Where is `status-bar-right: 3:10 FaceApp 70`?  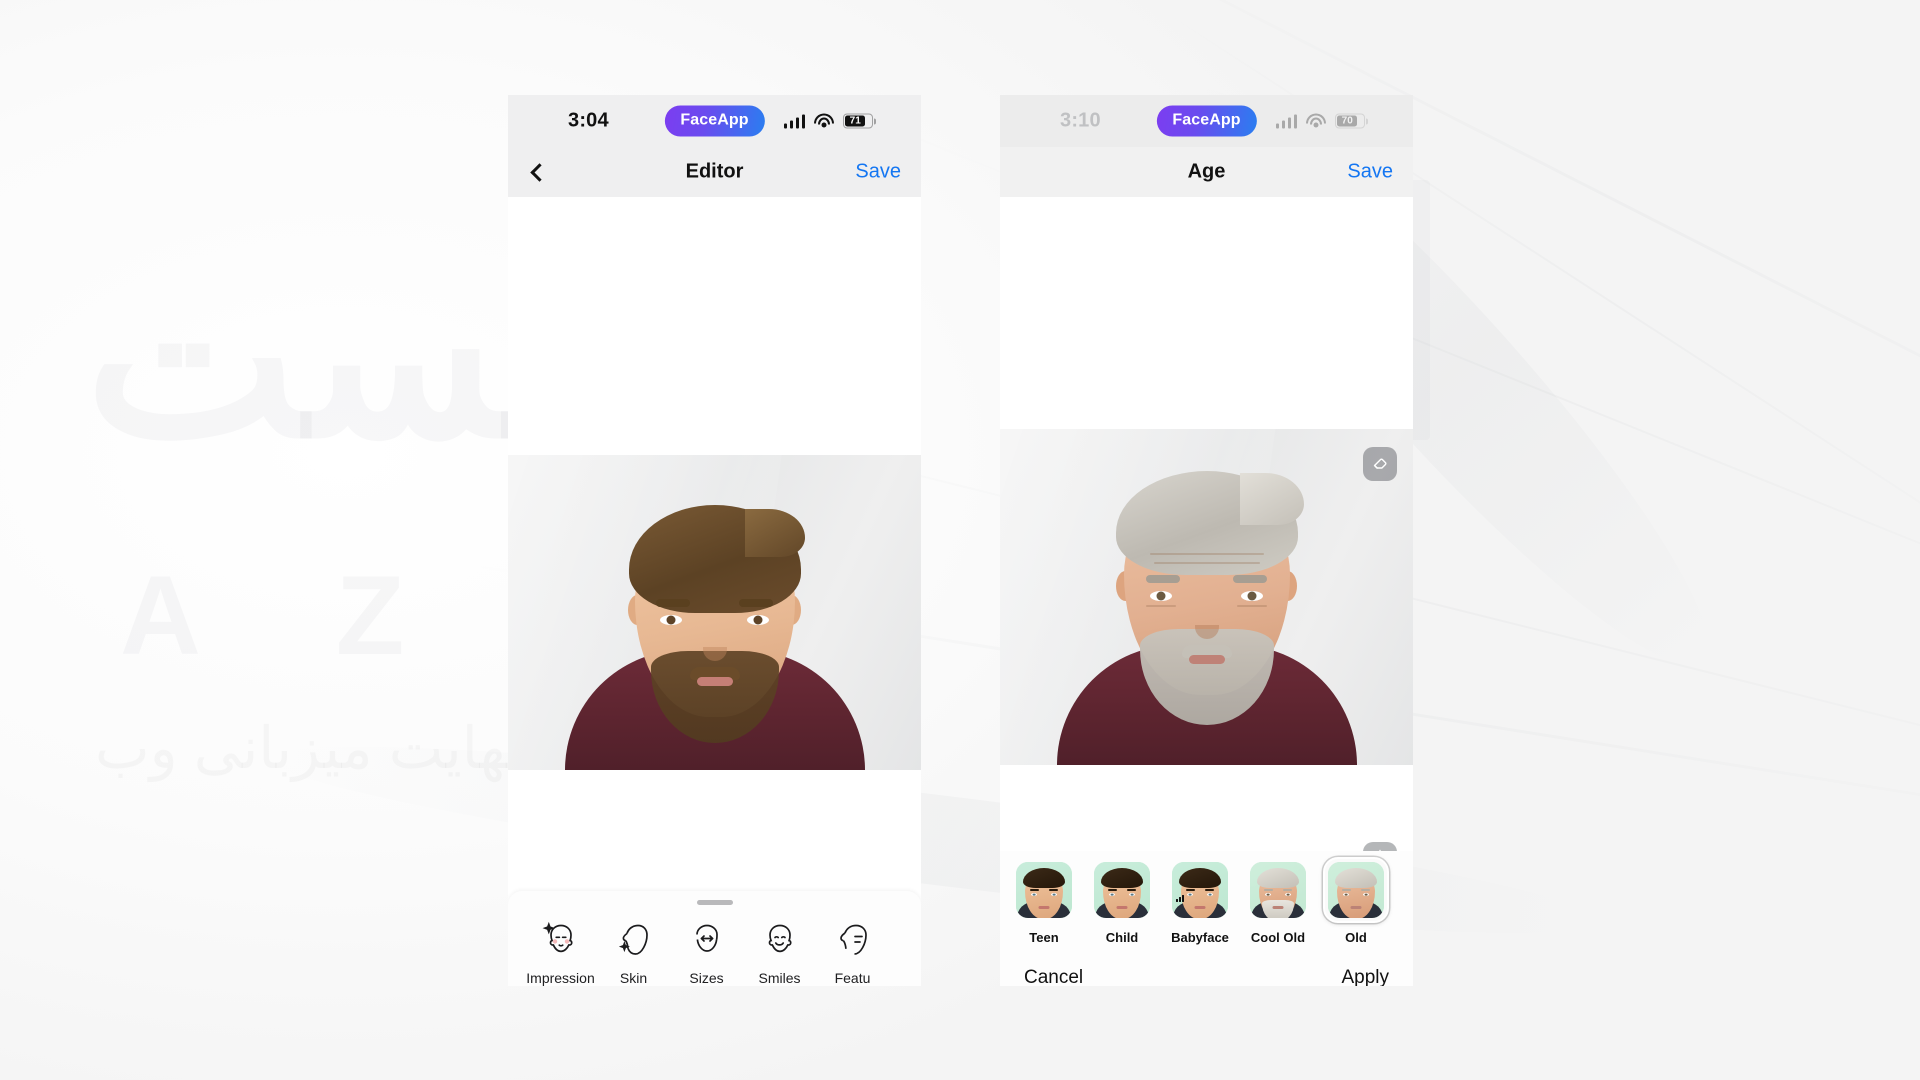 status-bar-right: 3:10 FaceApp 70 is located at coordinates (1206, 121).